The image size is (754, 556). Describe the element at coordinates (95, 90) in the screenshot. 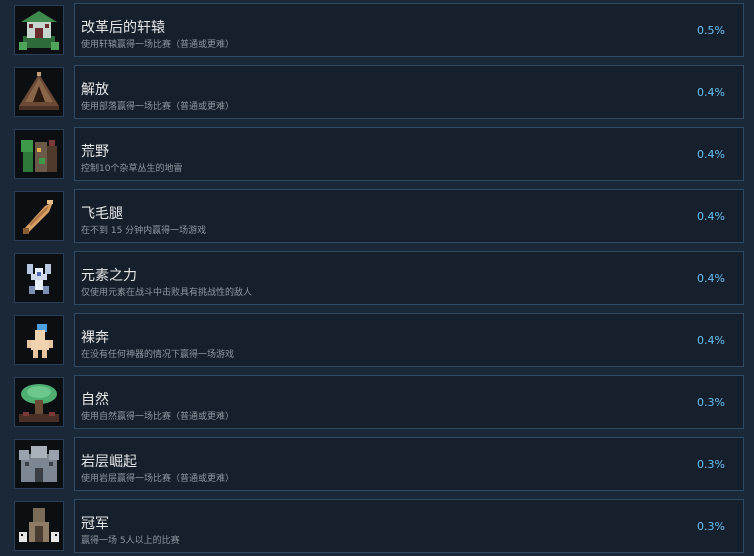

I see `achievement-title: 解放` at that location.